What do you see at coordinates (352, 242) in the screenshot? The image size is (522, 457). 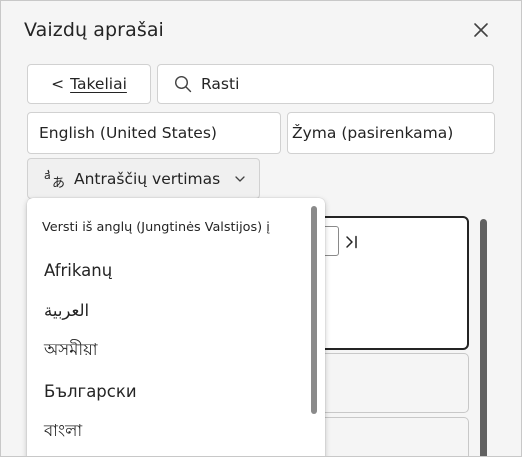 I see `skip-to-end-icon` at bounding box center [352, 242].